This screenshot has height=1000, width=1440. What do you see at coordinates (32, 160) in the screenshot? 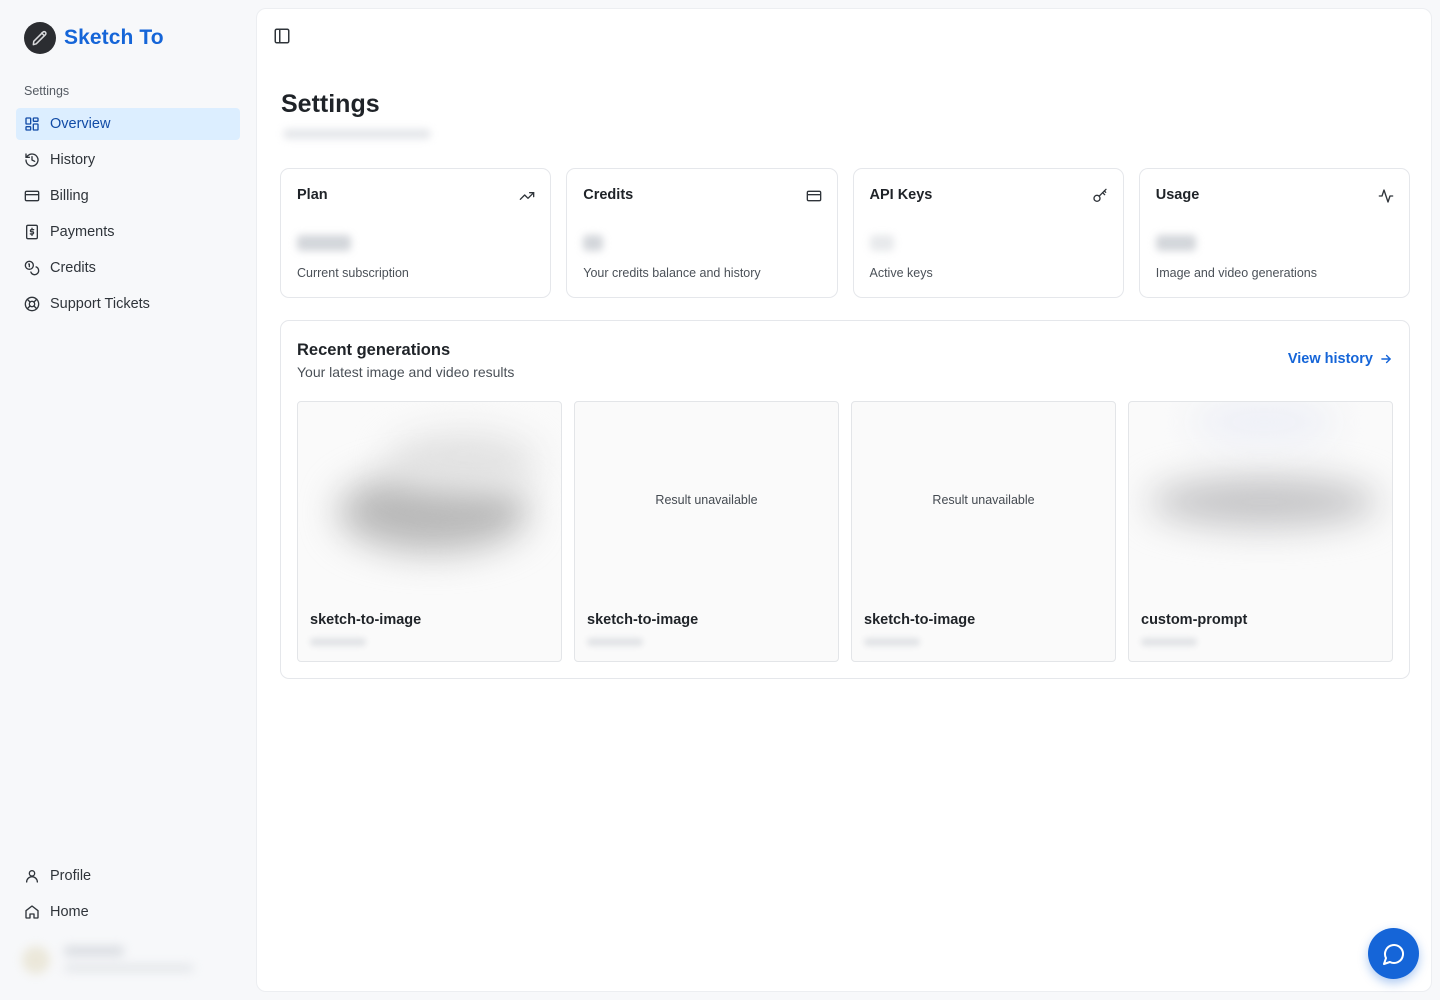
I see `history-icon` at bounding box center [32, 160].